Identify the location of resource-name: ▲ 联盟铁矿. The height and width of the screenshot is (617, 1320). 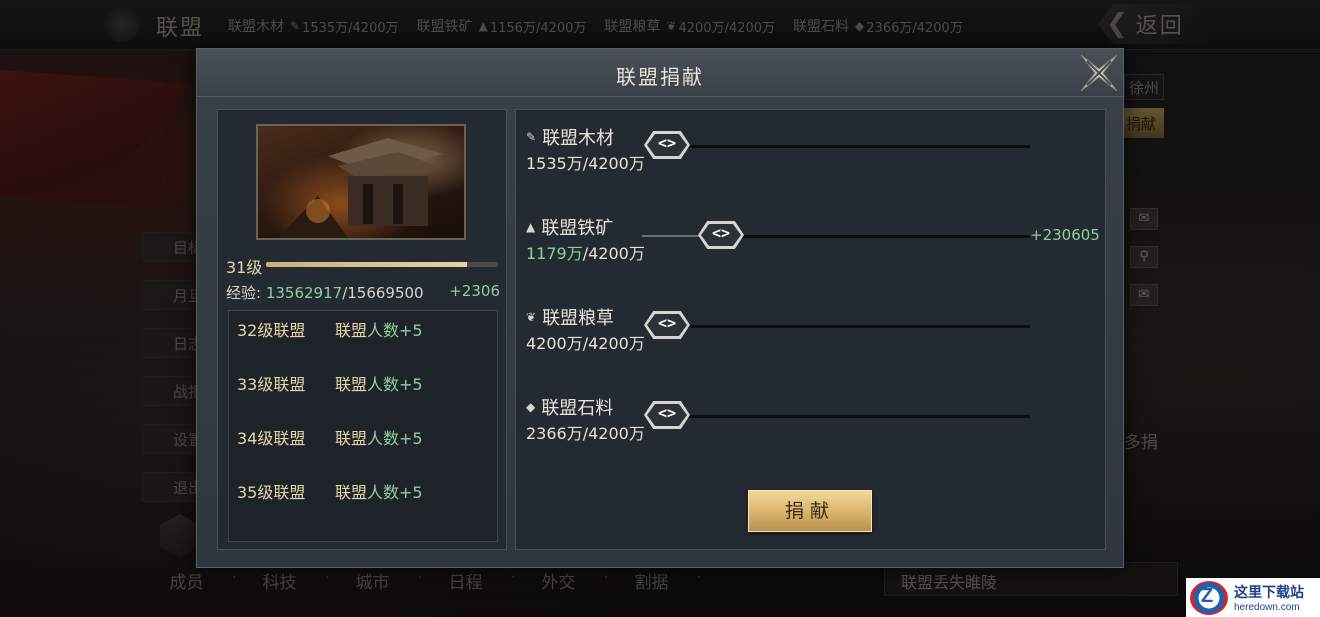
(569, 227).